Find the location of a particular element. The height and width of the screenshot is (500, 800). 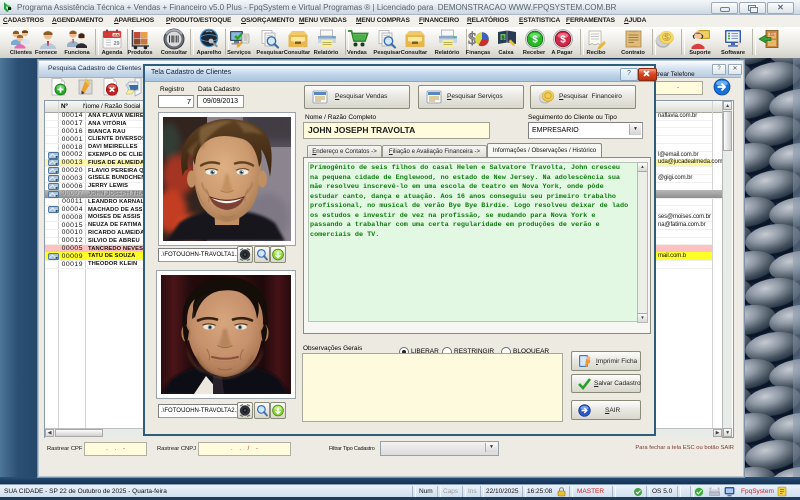

svg-text: S is located at coordinates (666, 38).